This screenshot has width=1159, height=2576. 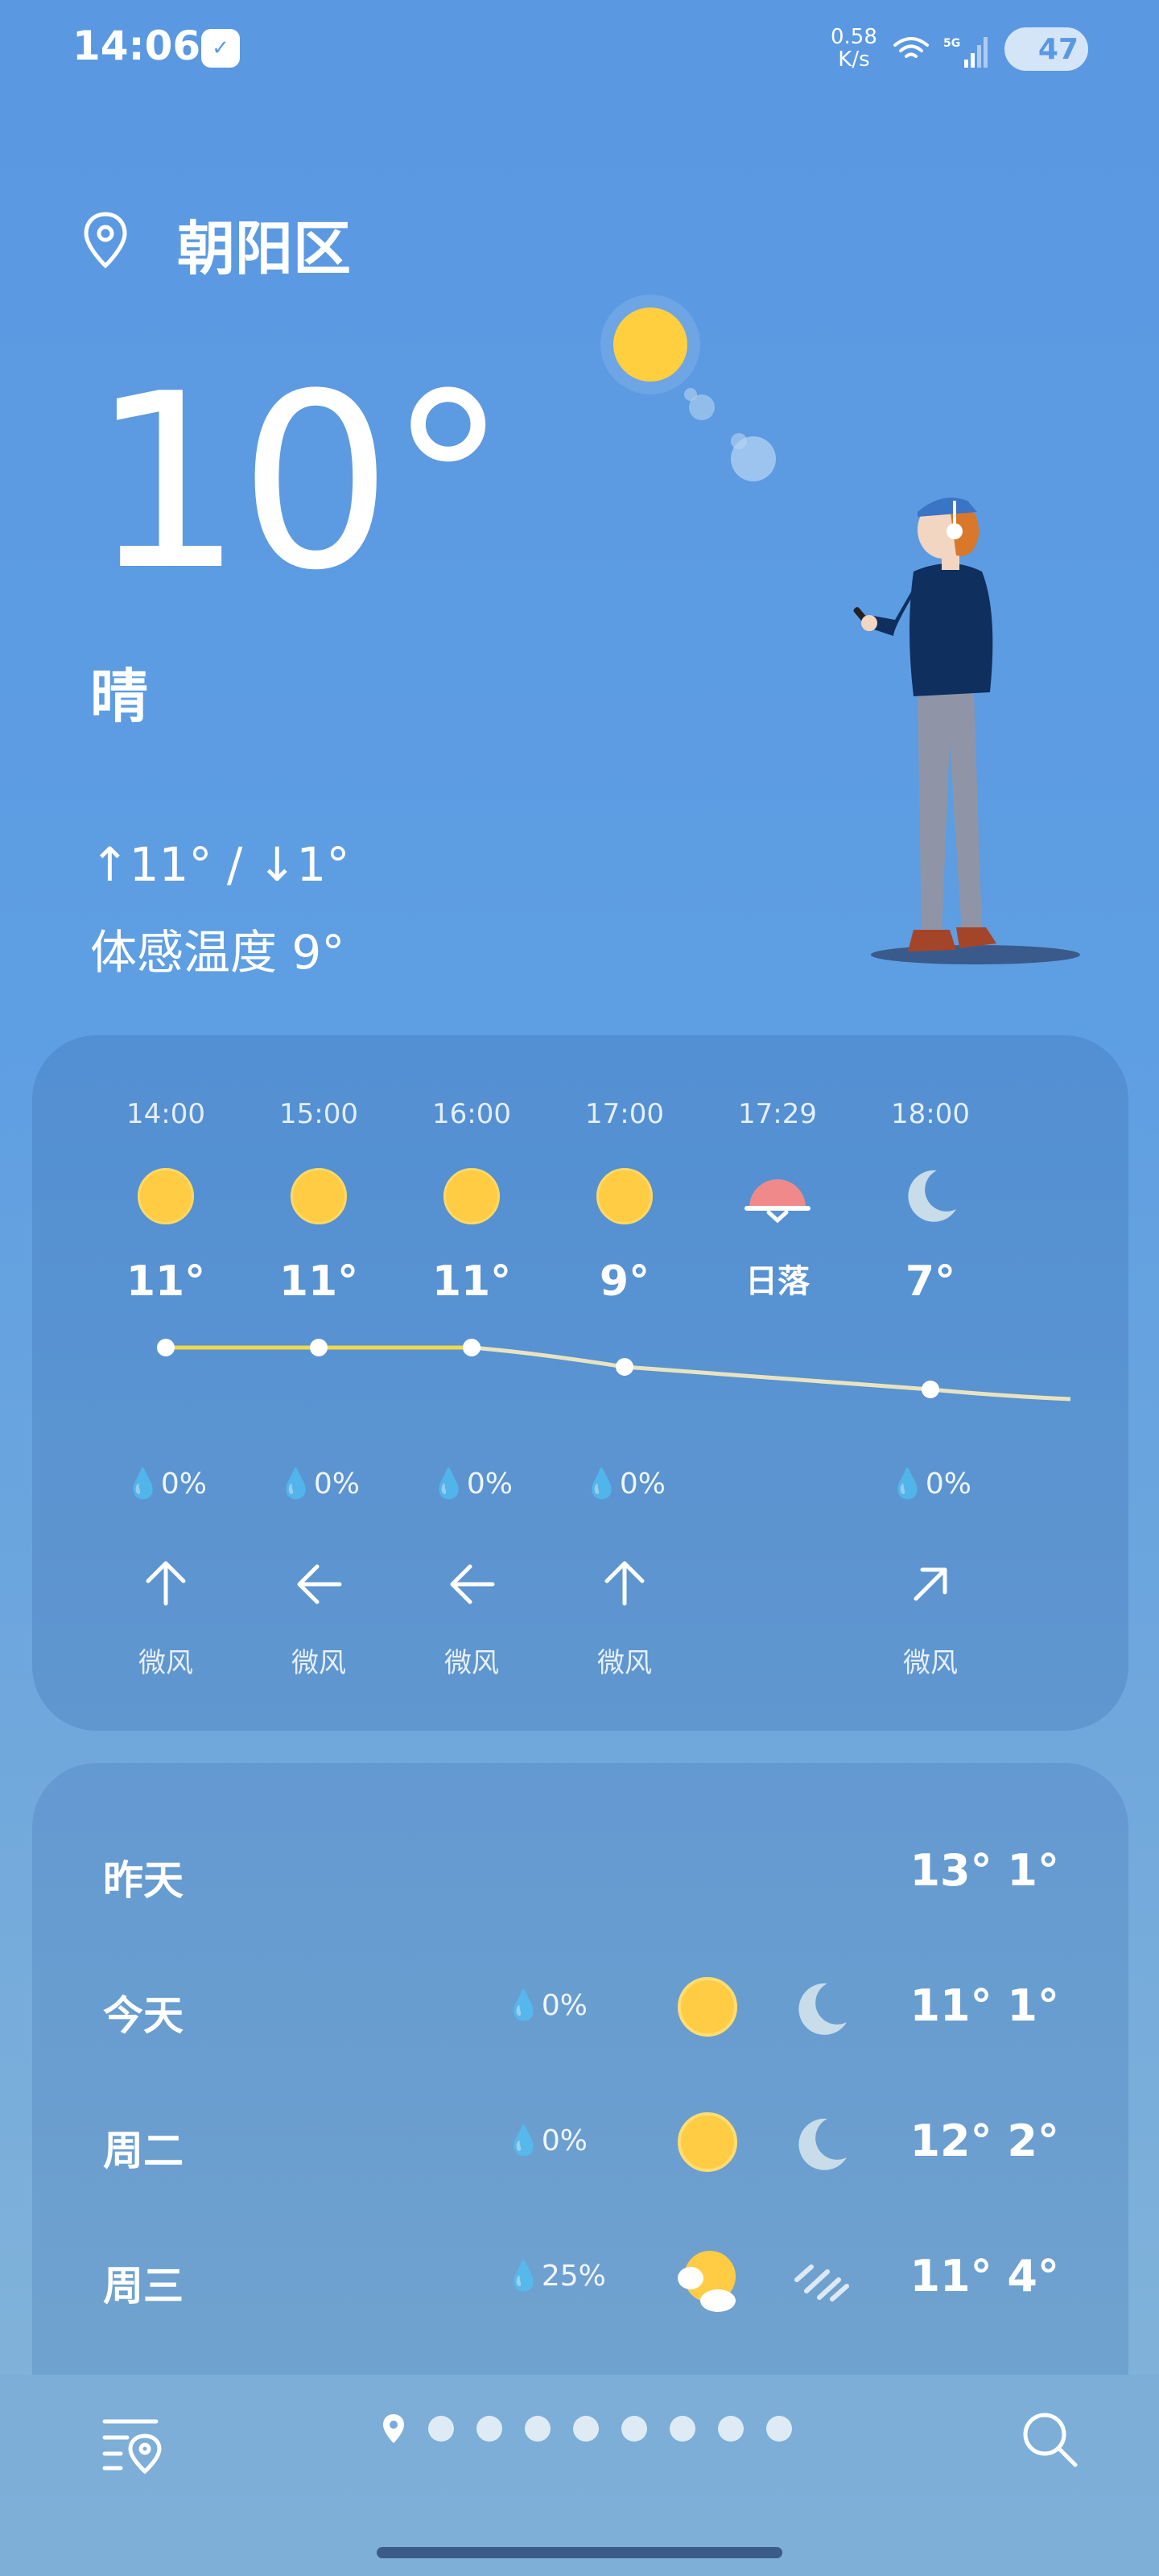 I want to click on wind-icon, so click(x=821, y=2282).